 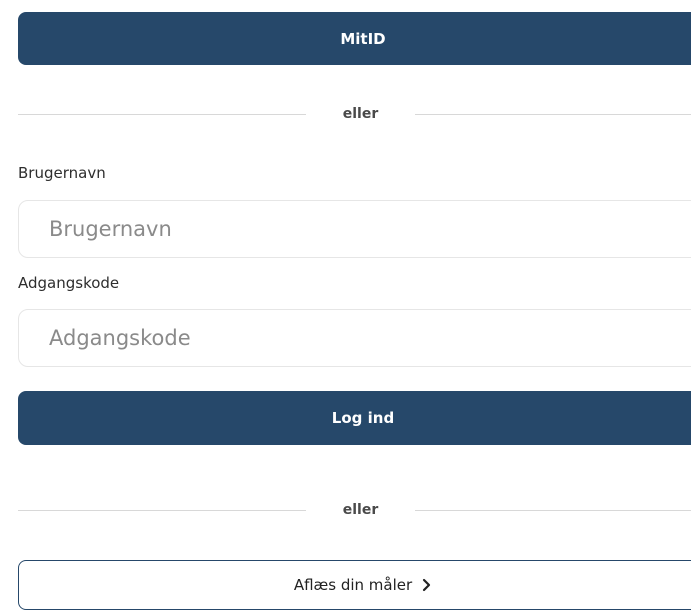 I want to click on chevron-right-icon, so click(x=427, y=585).